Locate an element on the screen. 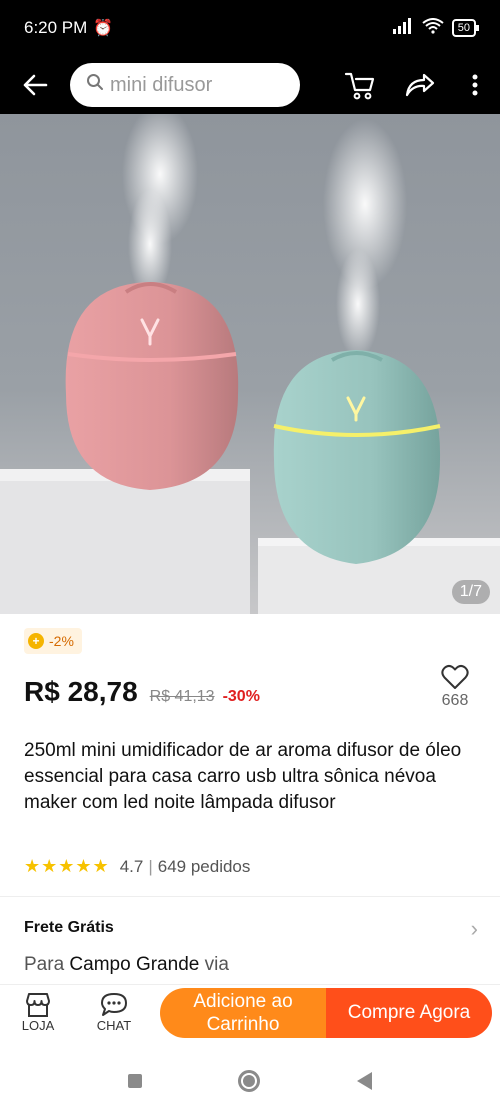  destination-city: Campo Grande is located at coordinates (134, 964).